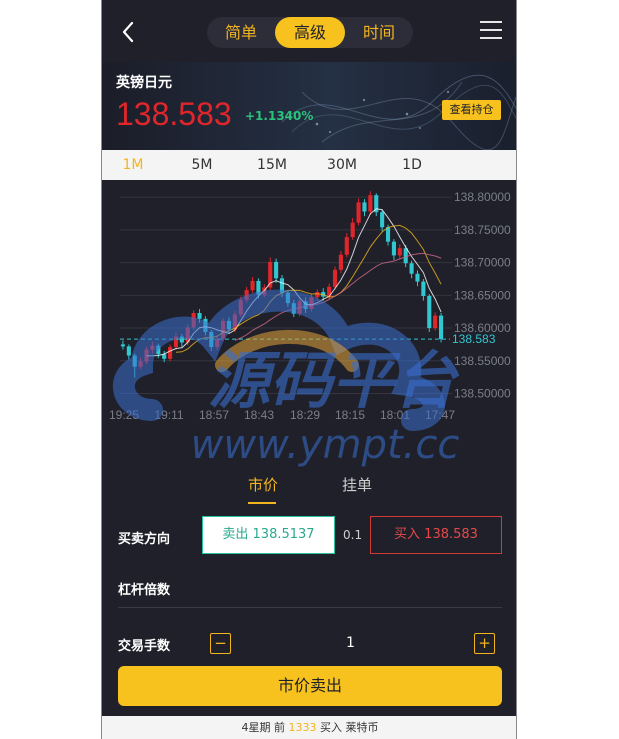 This screenshot has width=619, height=739. Describe the element at coordinates (484, 643) in the screenshot. I see `increase-lots-button: +` at that location.